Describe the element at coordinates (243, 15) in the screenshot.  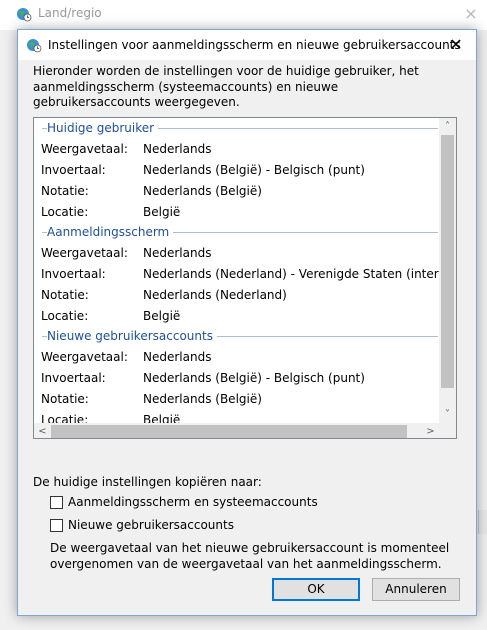
I see `parent-window-titlebar: Land/regio ×` at that location.